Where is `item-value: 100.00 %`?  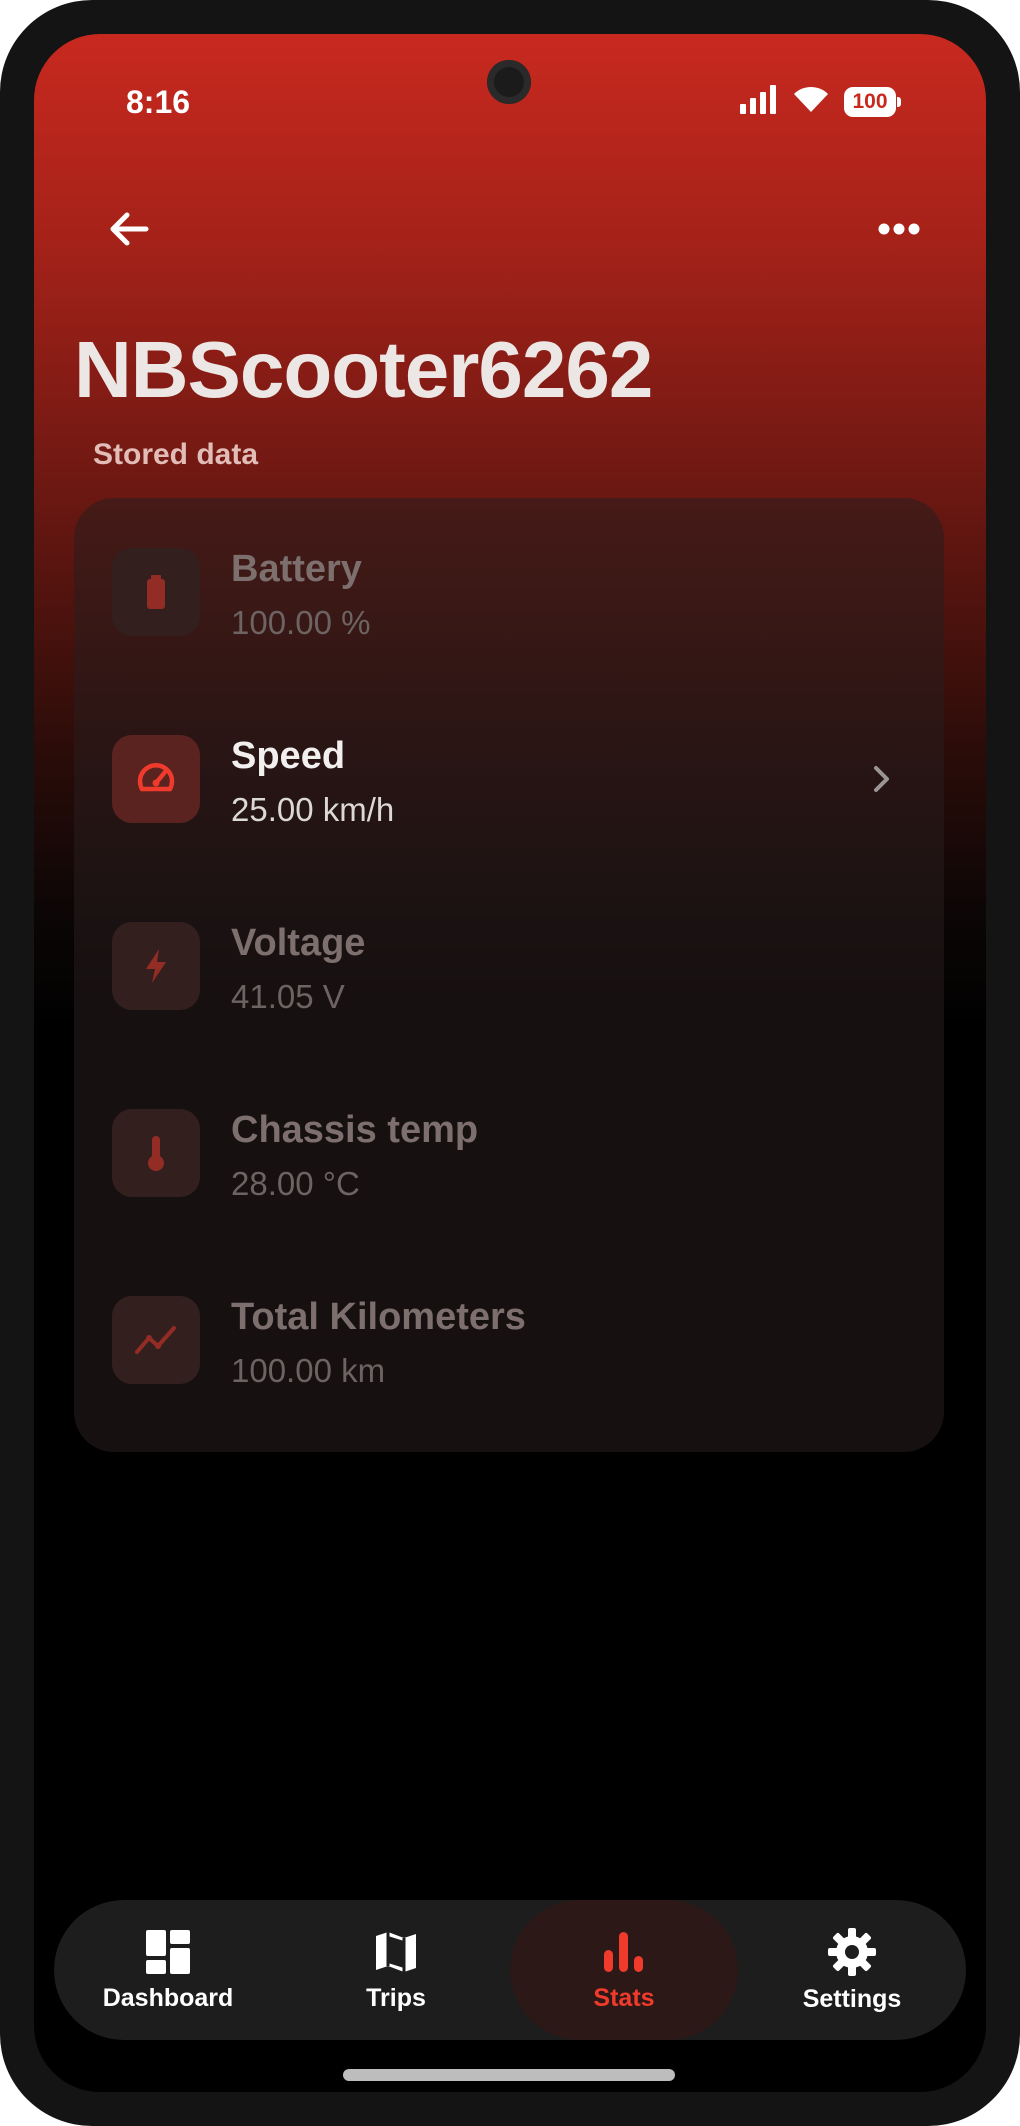
item-value: 100.00 % is located at coordinates (301, 622).